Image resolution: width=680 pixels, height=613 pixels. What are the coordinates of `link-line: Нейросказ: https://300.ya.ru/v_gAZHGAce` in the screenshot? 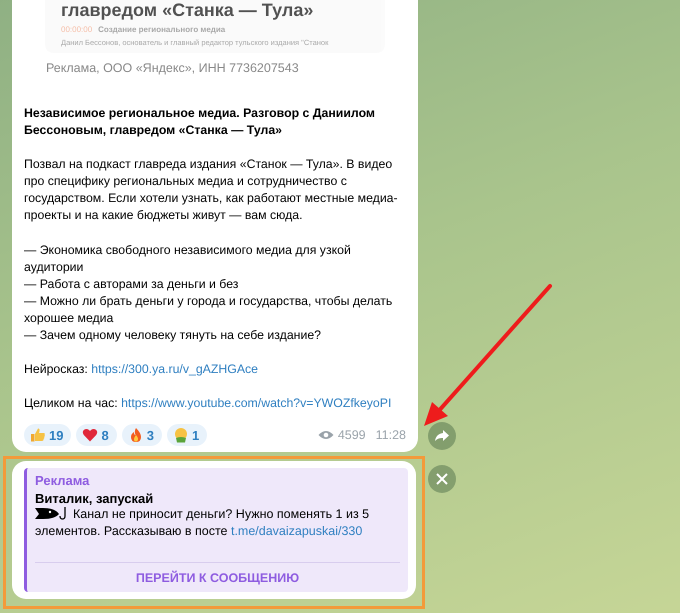 It's located at (142, 369).